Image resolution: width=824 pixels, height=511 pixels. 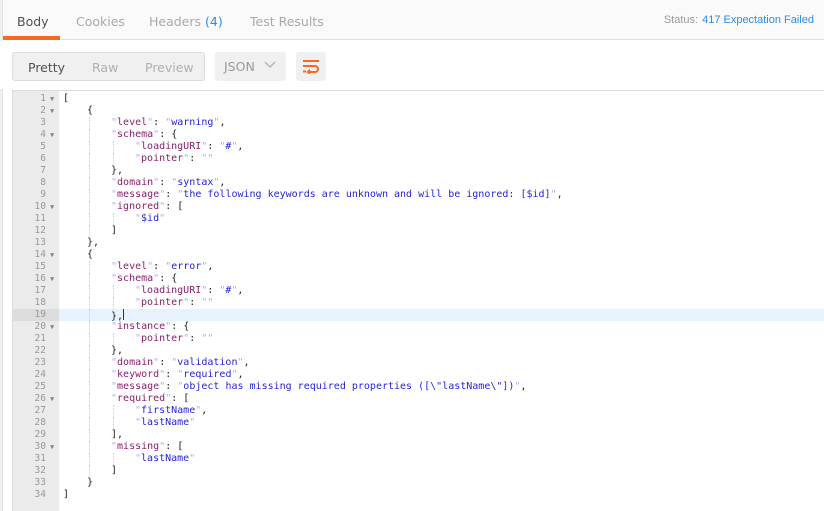 I want to click on code-line: 19},, so click(x=418, y=315).